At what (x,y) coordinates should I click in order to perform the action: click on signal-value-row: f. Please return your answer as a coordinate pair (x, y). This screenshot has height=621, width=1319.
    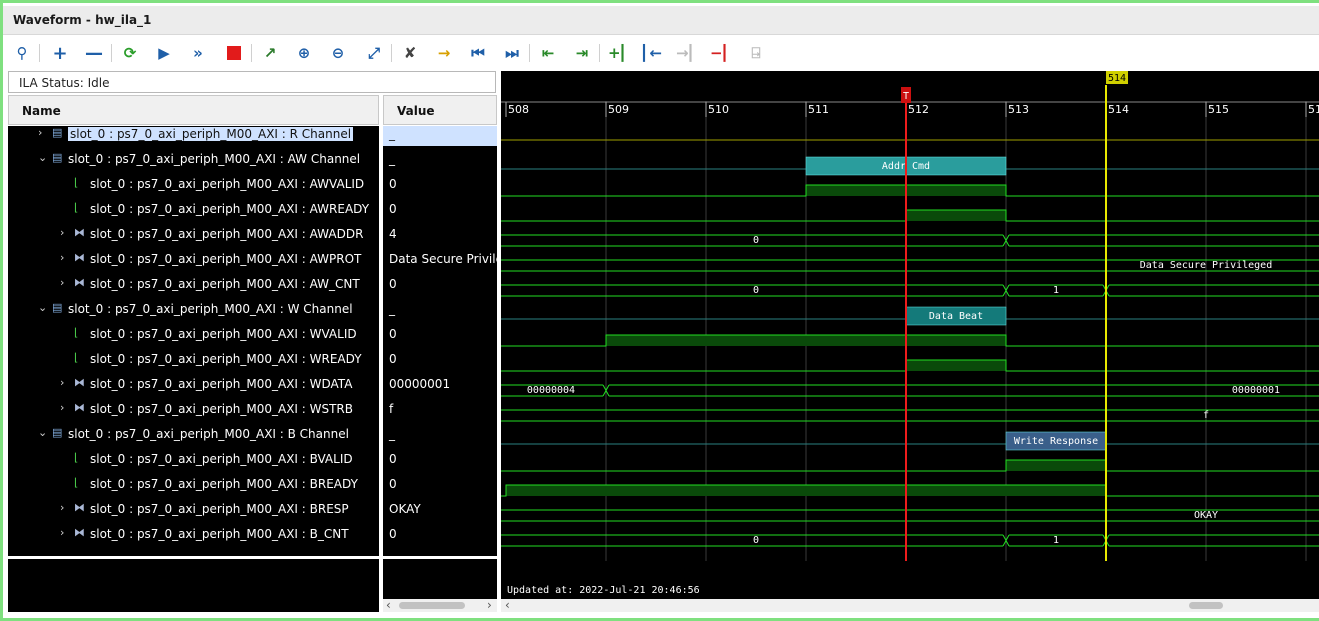
    Looking at the image, I should click on (440, 408).